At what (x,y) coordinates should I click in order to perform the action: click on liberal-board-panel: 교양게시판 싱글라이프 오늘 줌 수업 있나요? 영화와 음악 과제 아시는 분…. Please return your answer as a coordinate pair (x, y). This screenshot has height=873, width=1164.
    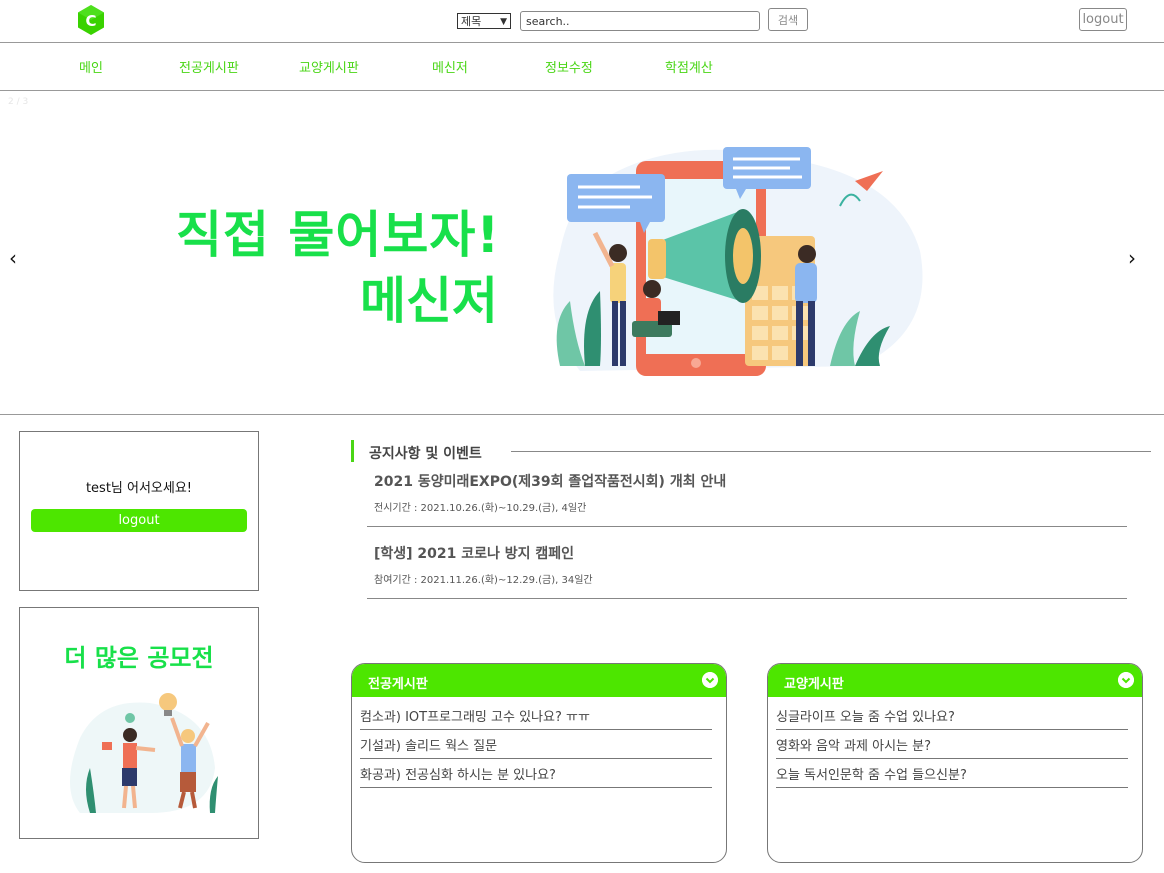
    Looking at the image, I should click on (955, 763).